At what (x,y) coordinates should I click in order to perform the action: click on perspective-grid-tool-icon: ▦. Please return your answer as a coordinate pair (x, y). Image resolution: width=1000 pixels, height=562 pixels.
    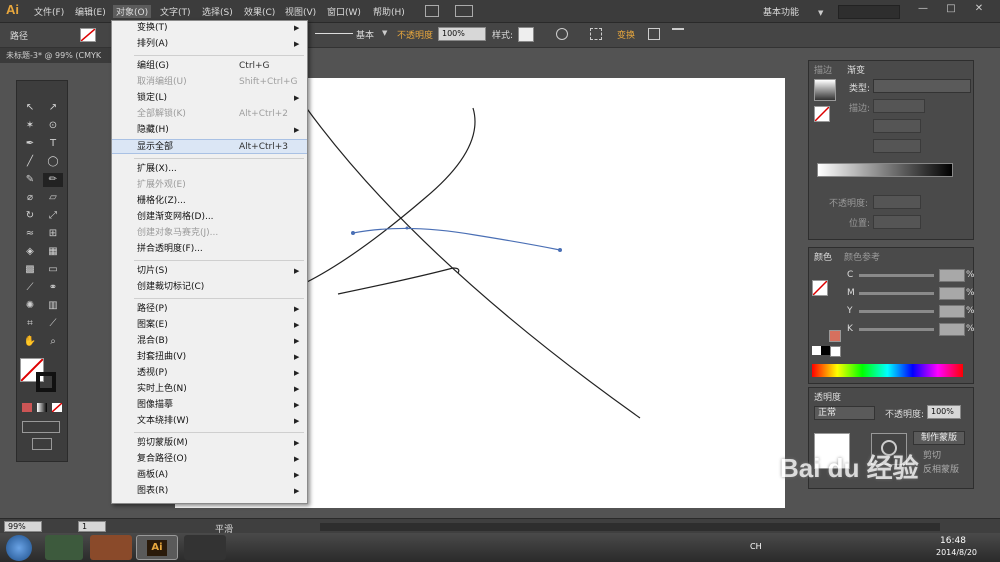
    Looking at the image, I should click on (53, 252).